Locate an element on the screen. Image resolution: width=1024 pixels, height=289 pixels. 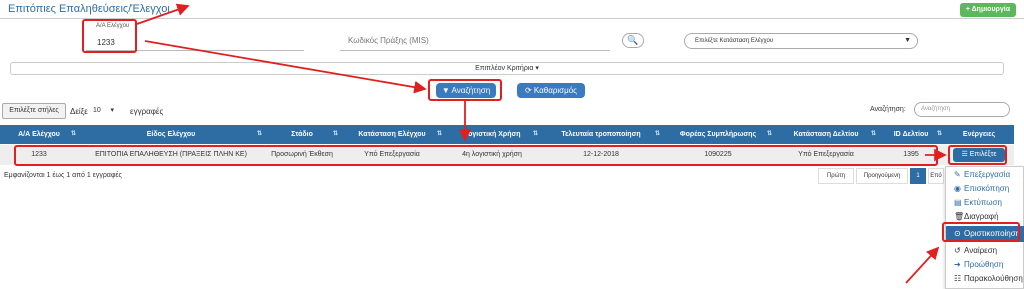
arrow-to-search is located at coordinates (285, 67).